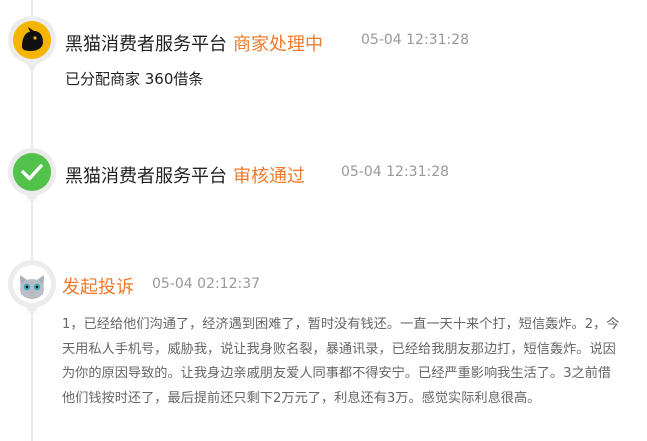 This screenshot has height=441, width=647. Describe the element at coordinates (269, 176) in the screenshot. I see `event-2-status: 审核通过` at that location.